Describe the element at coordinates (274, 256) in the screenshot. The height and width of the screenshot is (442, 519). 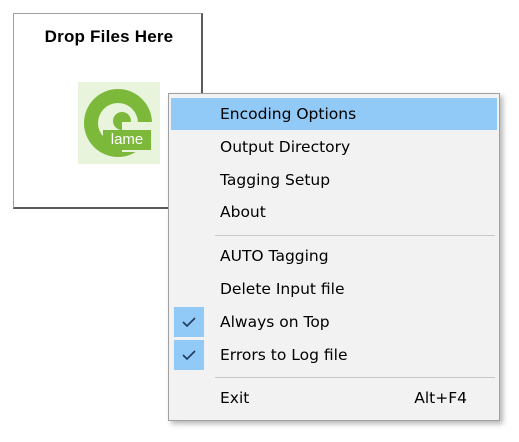
I see `menu-item-label: AUTO Tagging` at that location.